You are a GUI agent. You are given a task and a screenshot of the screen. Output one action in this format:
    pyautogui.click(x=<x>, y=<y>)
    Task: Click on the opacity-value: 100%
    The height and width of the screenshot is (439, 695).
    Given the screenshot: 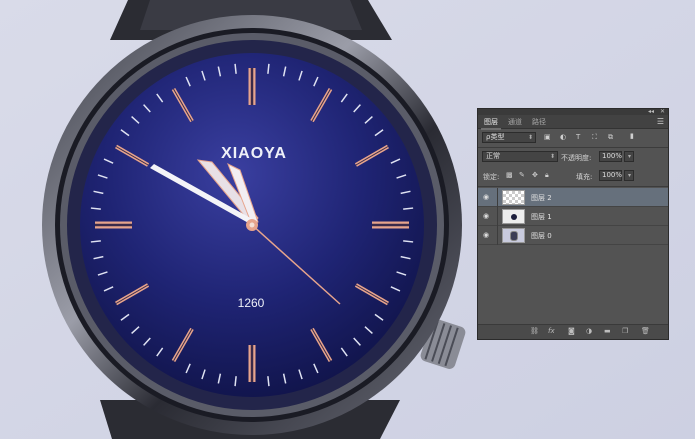 What is the action you would take?
    pyautogui.click(x=612, y=156)
    